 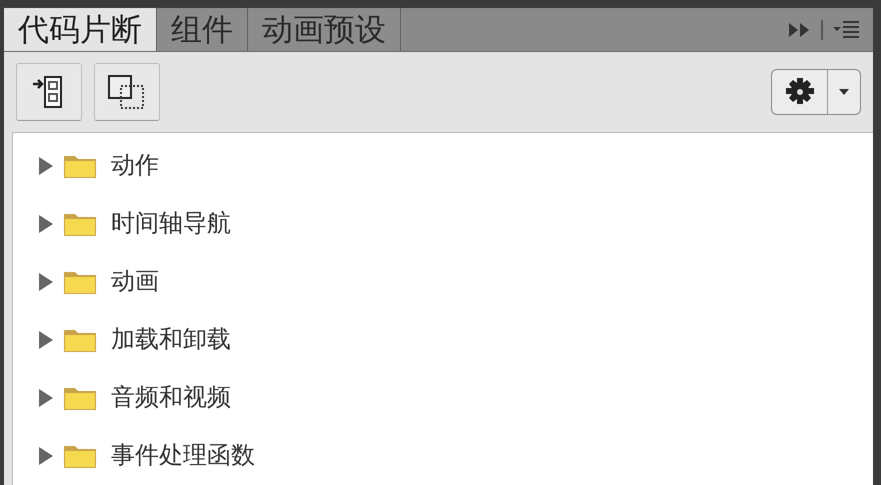 What do you see at coordinates (443, 282) in the screenshot?
I see `tree-item: 动画` at bounding box center [443, 282].